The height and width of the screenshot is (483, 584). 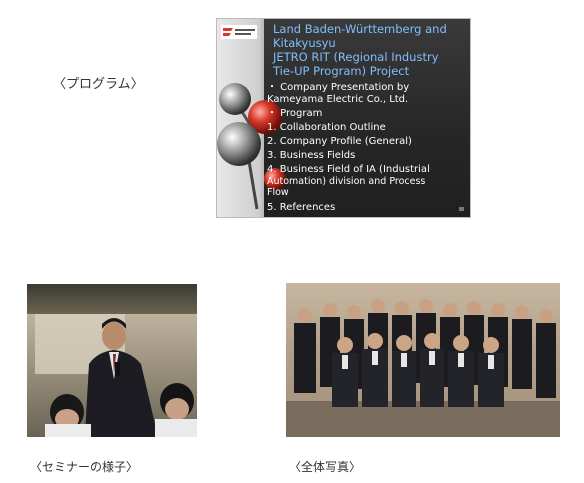 What do you see at coordinates (311, 155) in the screenshot?
I see `slide-list-item: 3. Business Fields` at bounding box center [311, 155].